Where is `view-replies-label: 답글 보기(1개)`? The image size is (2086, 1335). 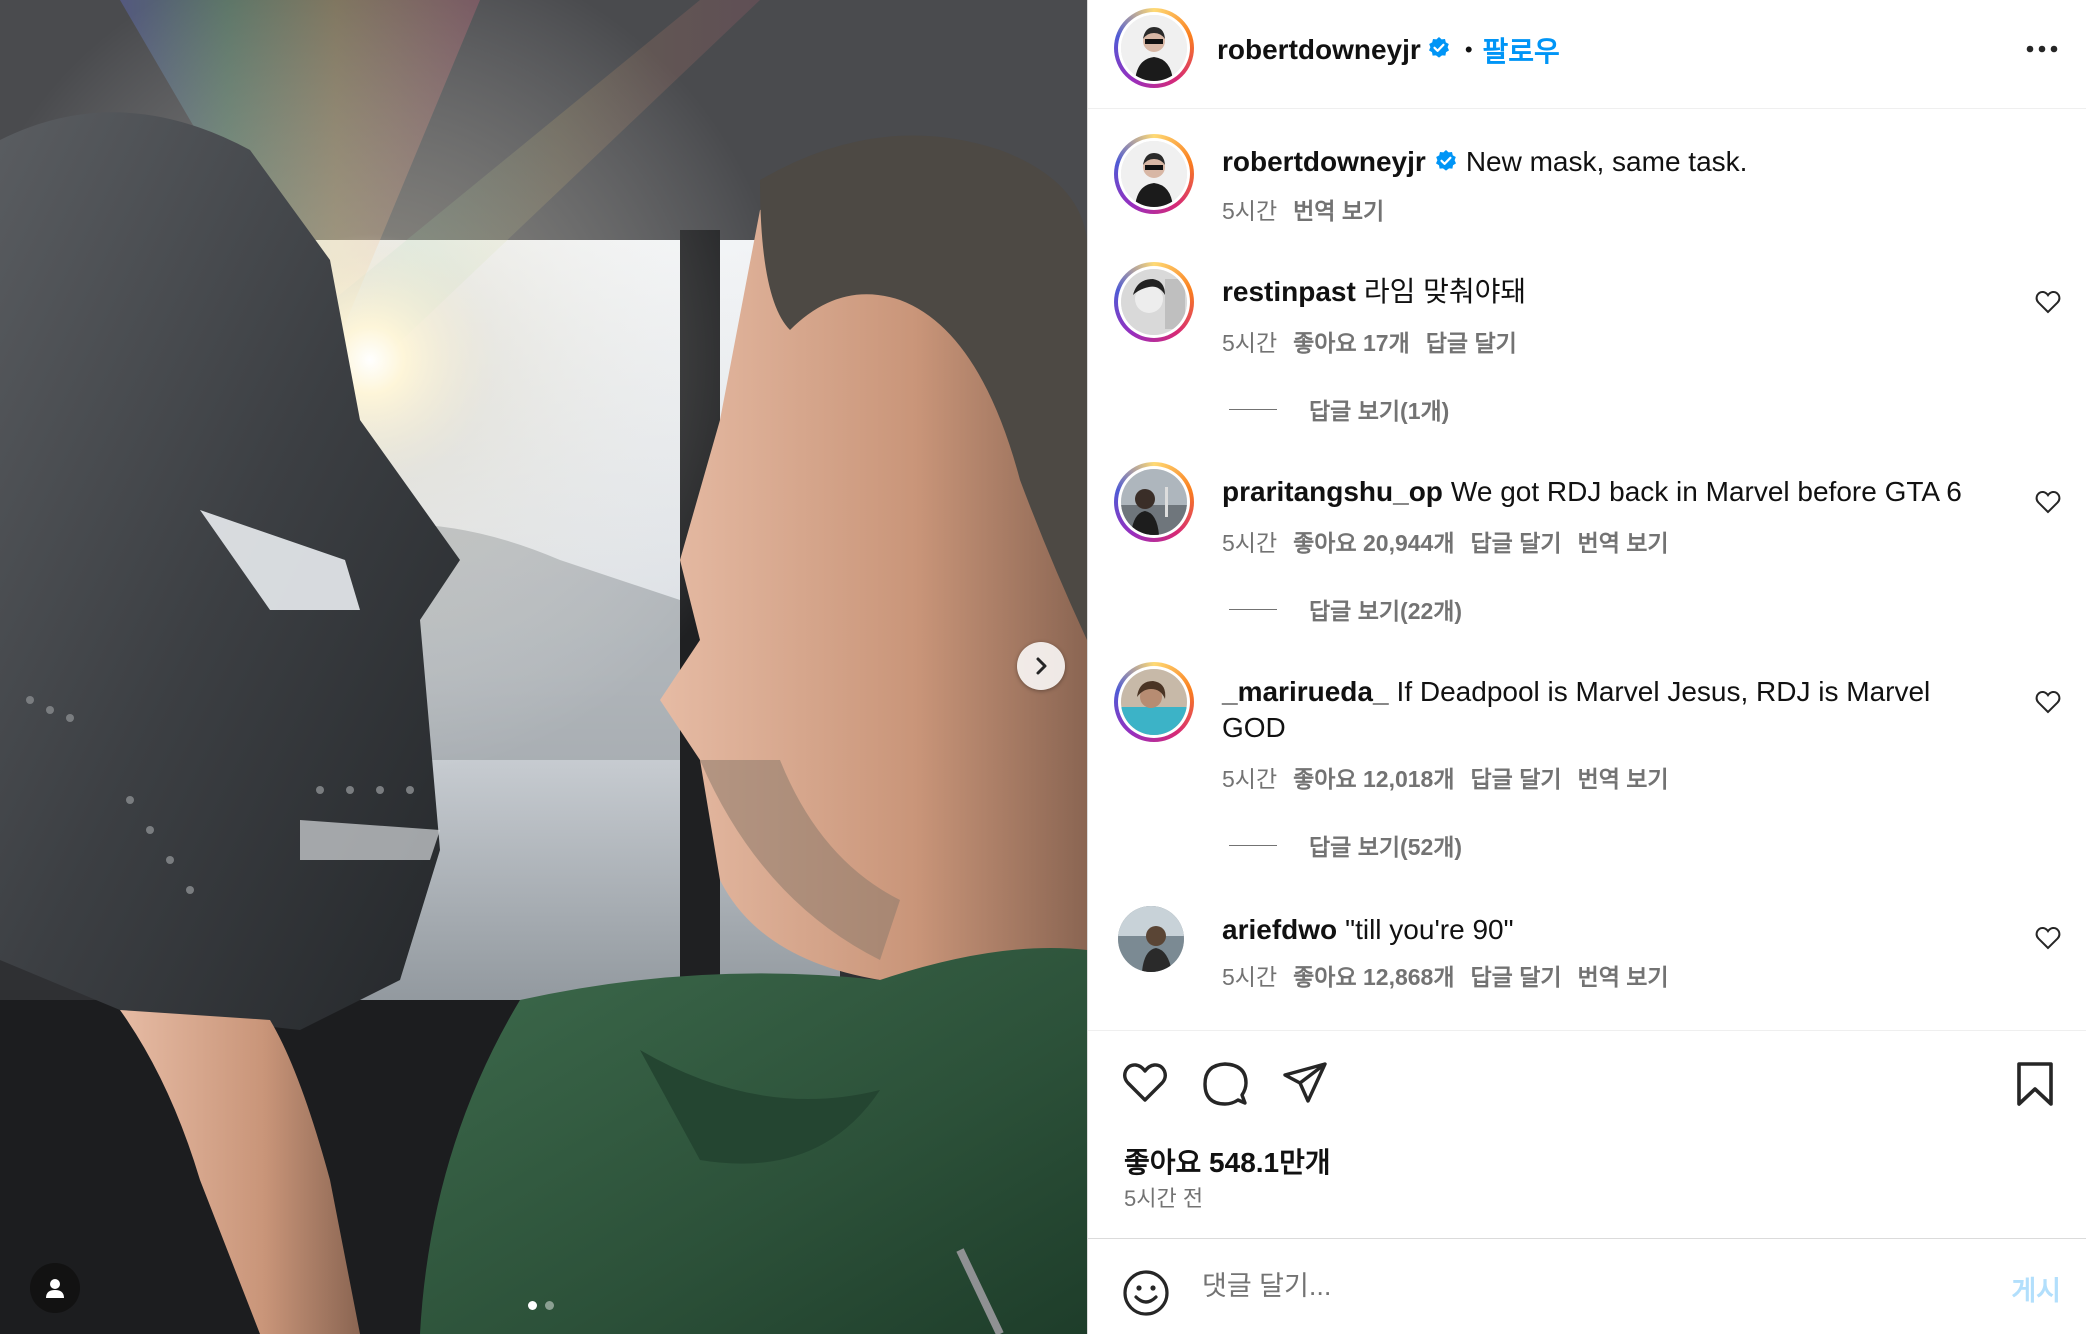 view-replies-label: 답글 보기(1개) is located at coordinates (1379, 411).